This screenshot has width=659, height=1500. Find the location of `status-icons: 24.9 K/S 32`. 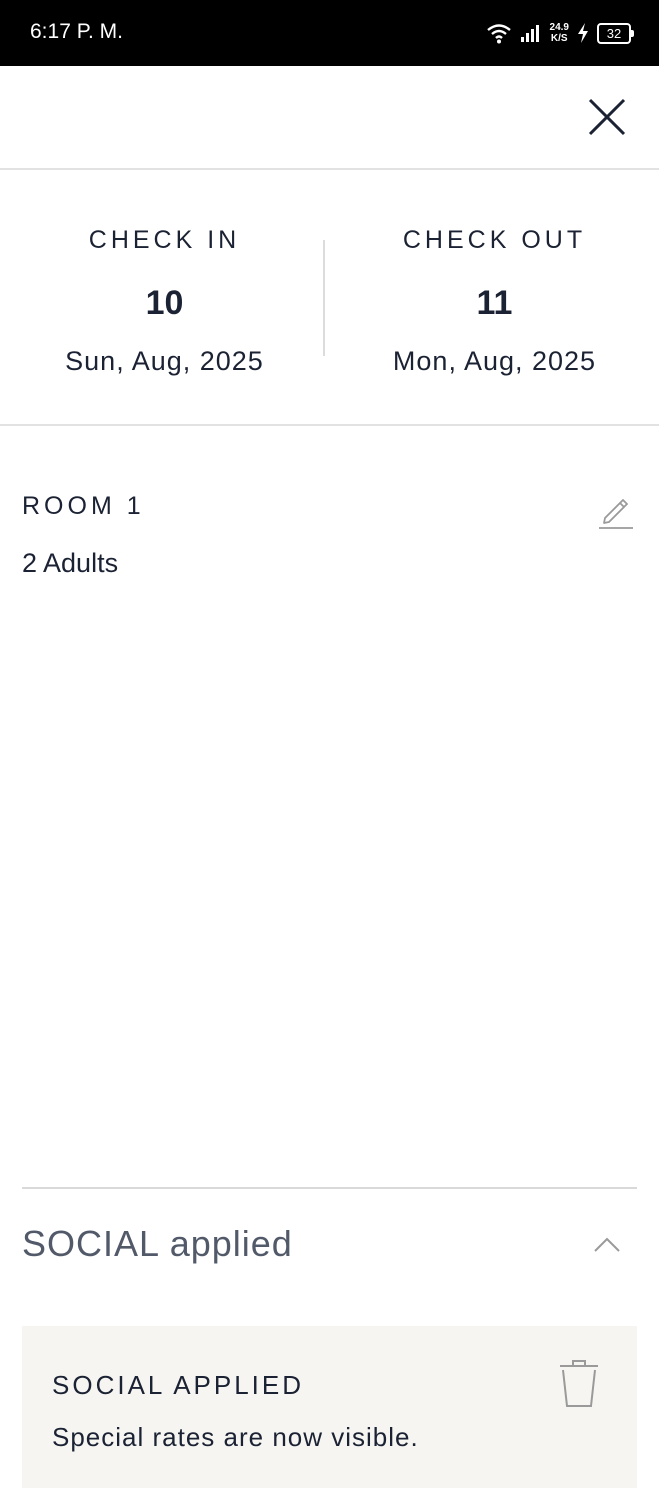

status-icons: 24.9 K/S 32 is located at coordinates (560, 33).